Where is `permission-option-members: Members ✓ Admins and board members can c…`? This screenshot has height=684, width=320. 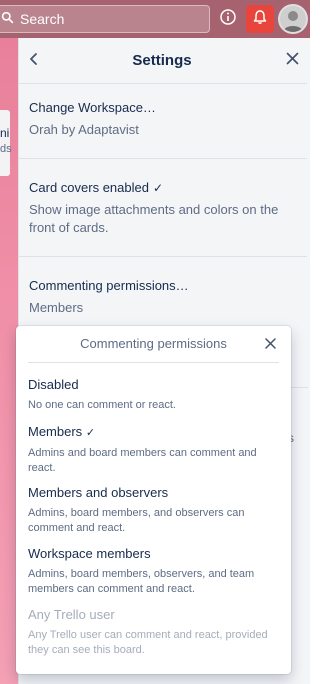
permission-option-members: Members ✓ Admins and board members can c… is located at coordinates (153, 450).